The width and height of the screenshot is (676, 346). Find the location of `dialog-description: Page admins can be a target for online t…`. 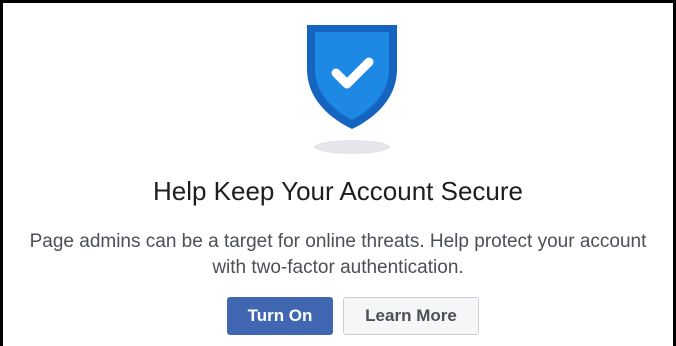

dialog-description: Page admins can be a target for online t… is located at coordinates (338, 254).